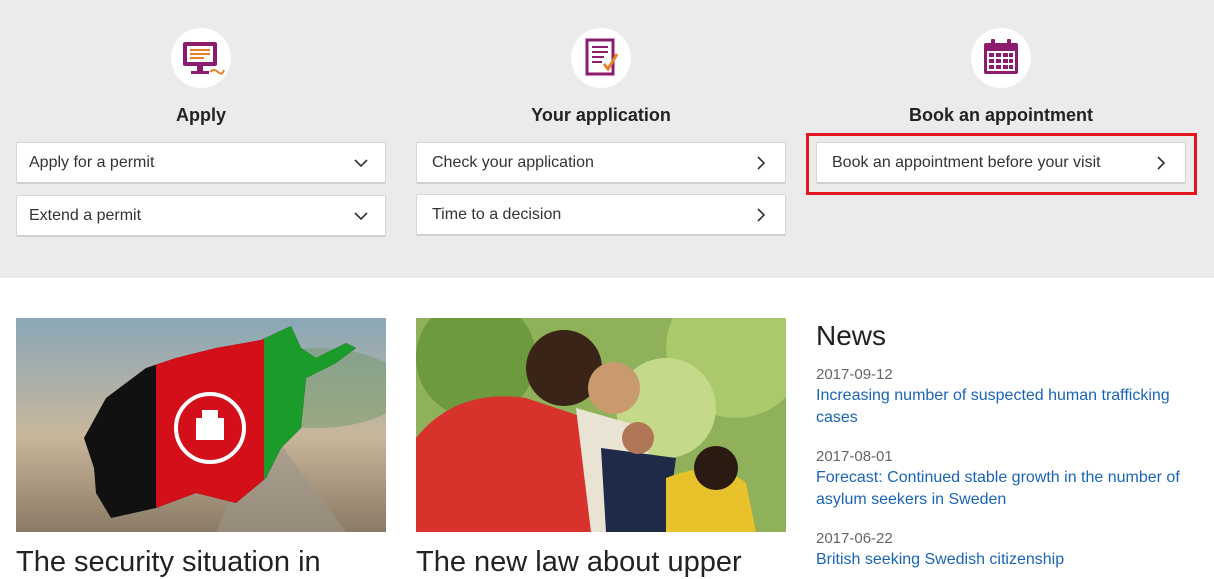 The height and width of the screenshot is (579, 1214). What do you see at coordinates (854, 374) in the screenshot?
I see `news-date: 2017-09-12` at bounding box center [854, 374].